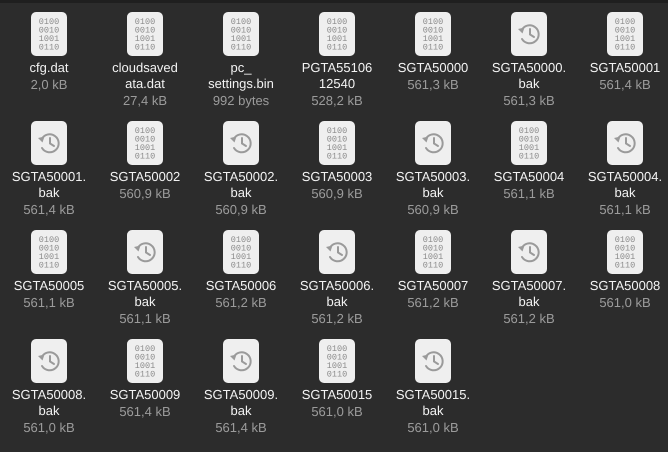 The height and width of the screenshot is (452, 668). I want to click on file-name: SGTA50005. bak, so click(145, 294).